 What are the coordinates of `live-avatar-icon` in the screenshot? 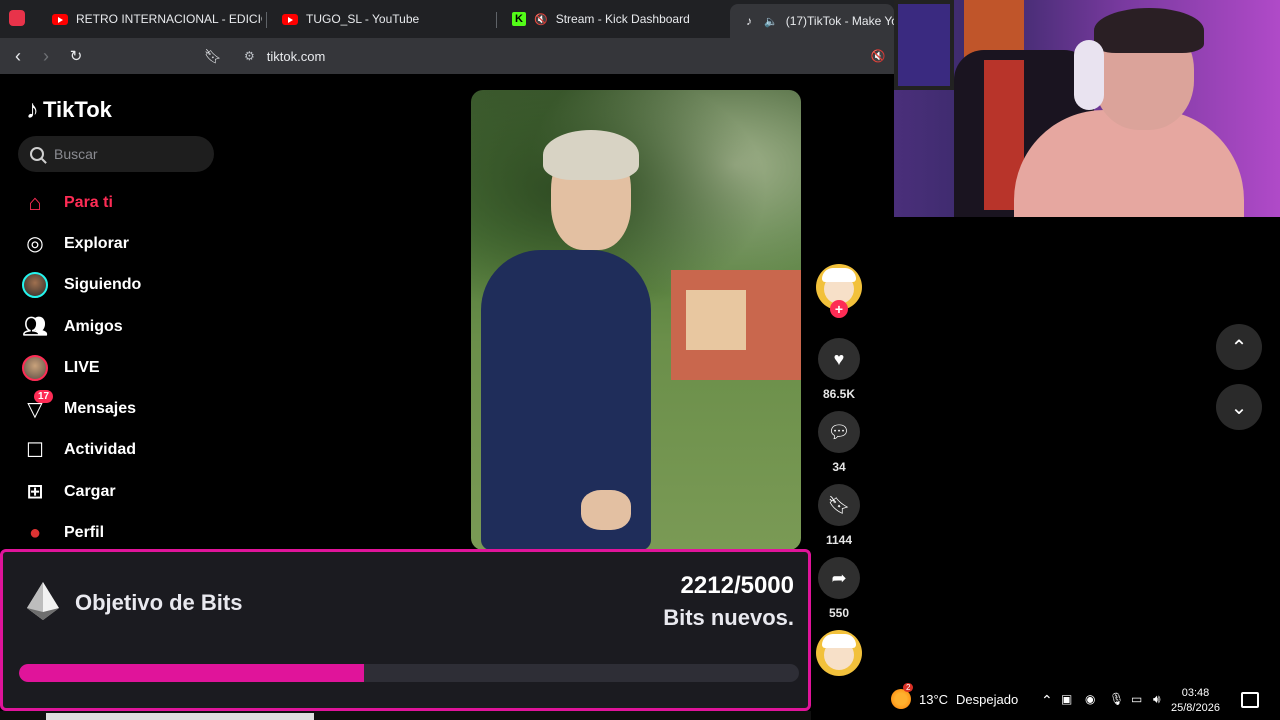 It's located at (35, 367).